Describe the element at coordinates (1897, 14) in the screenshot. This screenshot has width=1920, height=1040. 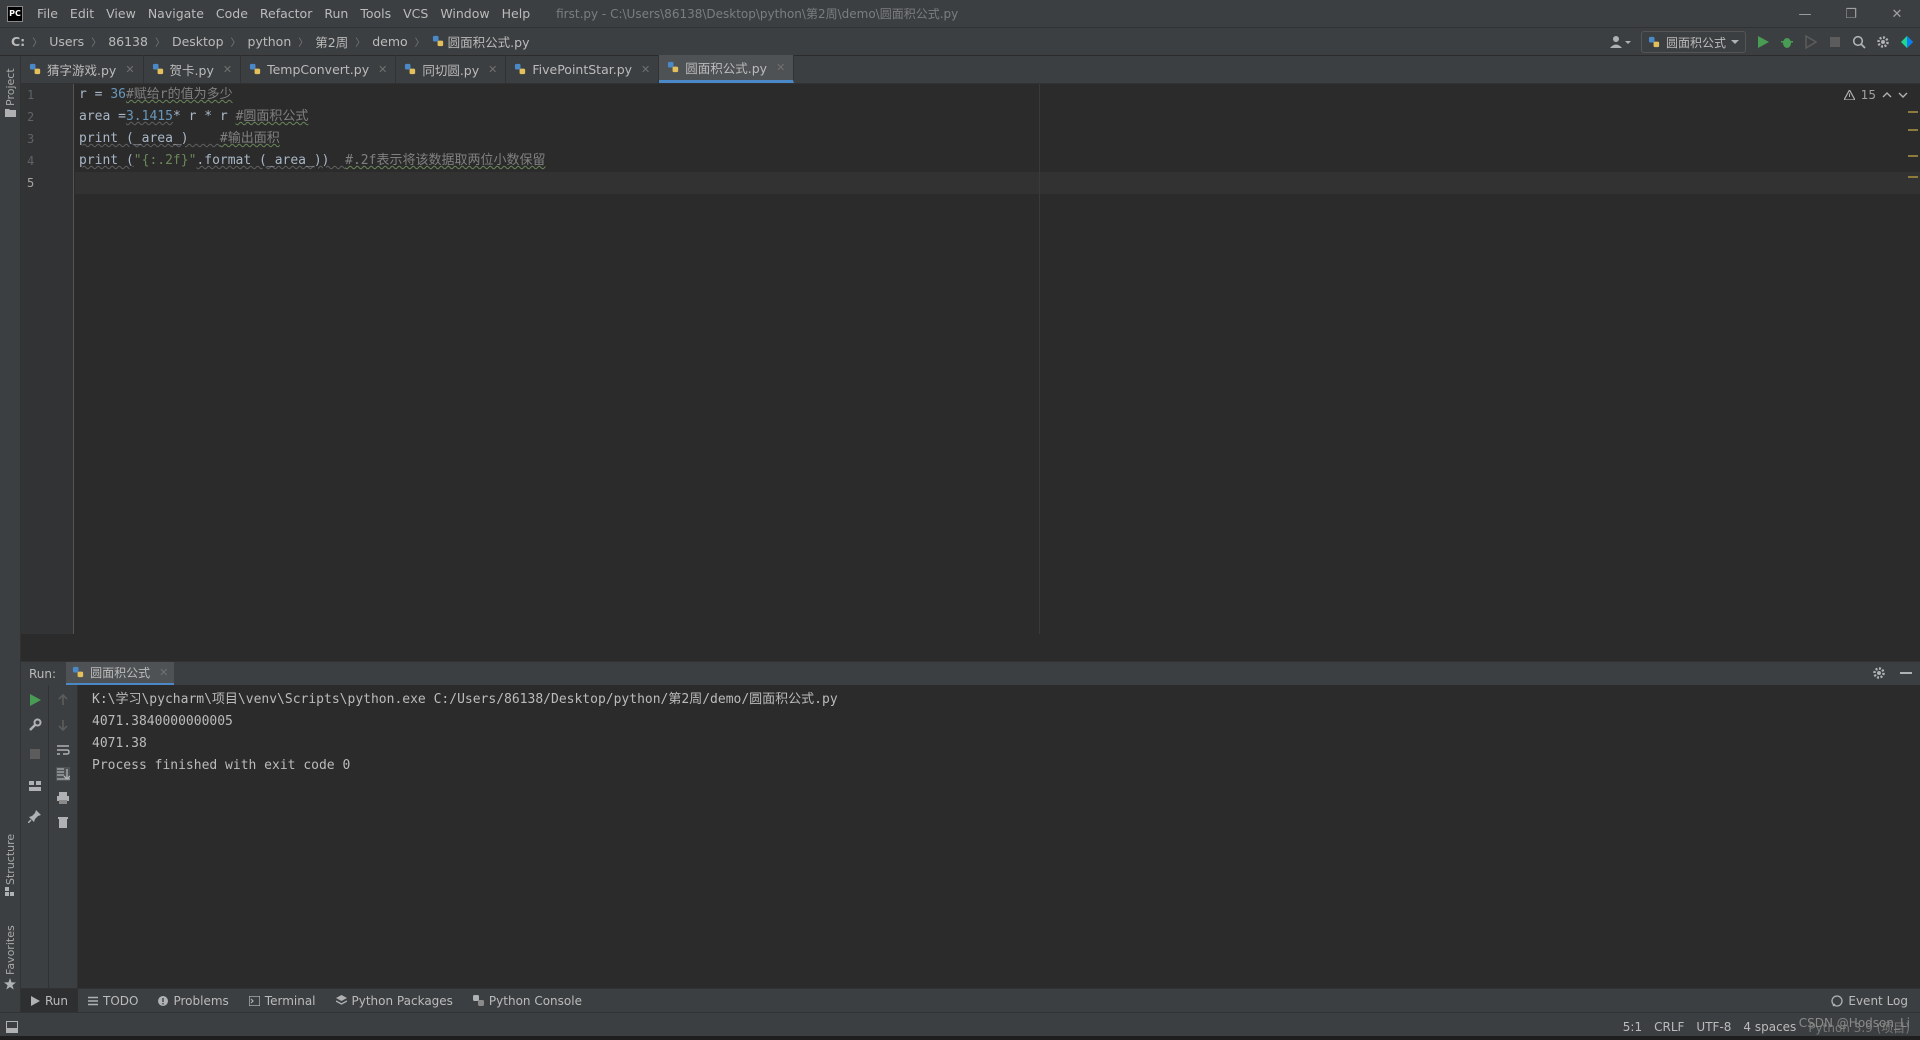
I see `close-window-button: ✕` at that location.